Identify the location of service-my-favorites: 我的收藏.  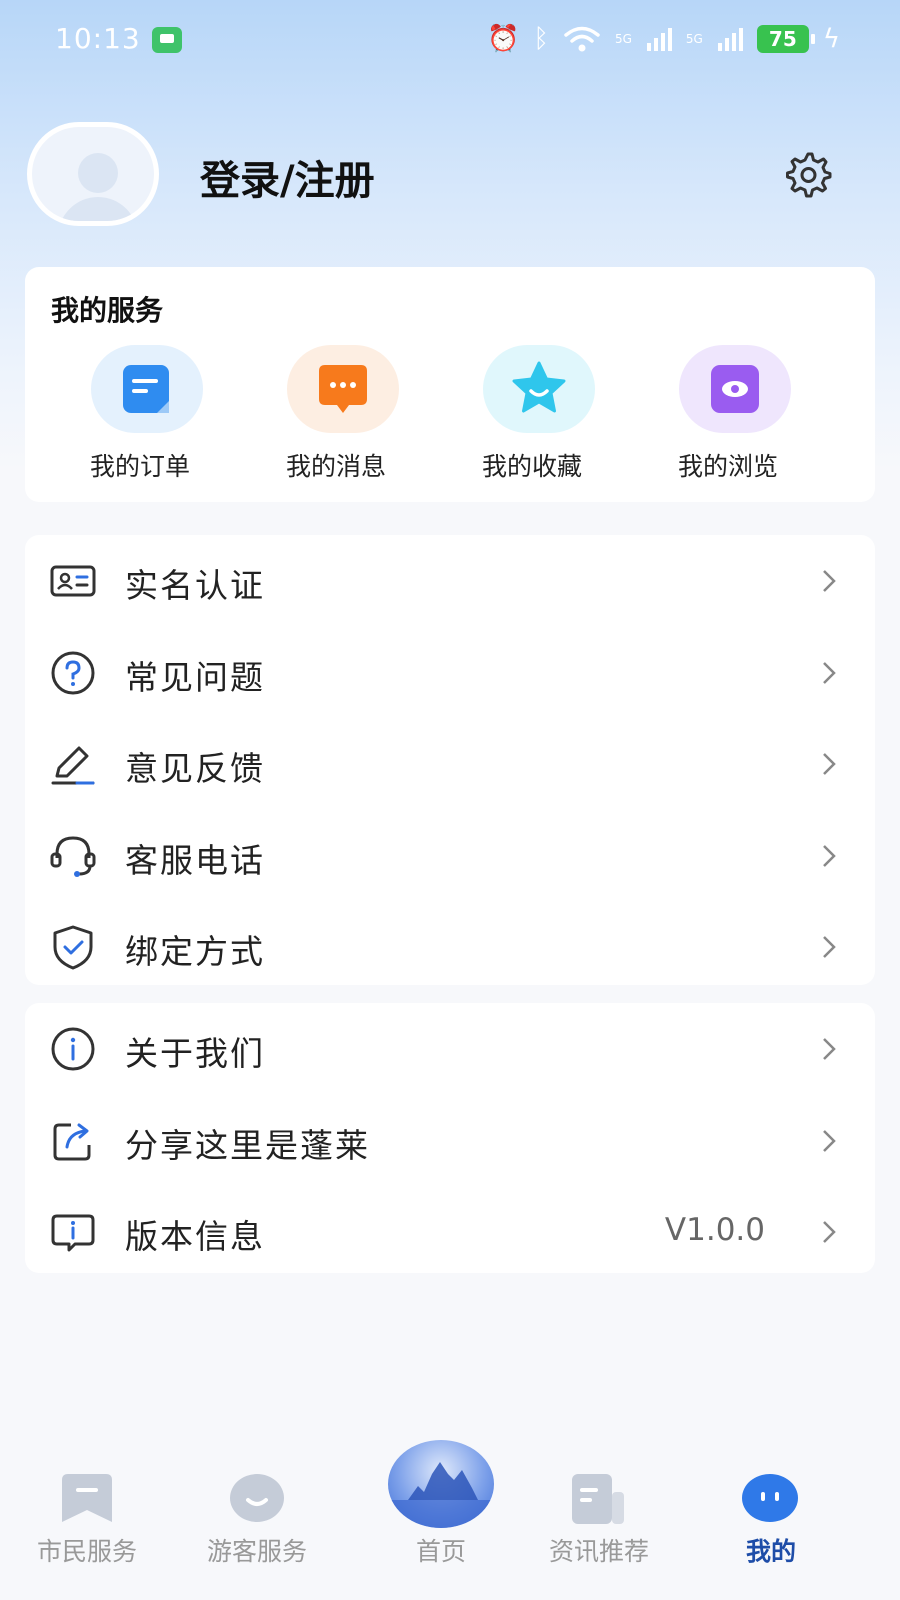
(532, 415).